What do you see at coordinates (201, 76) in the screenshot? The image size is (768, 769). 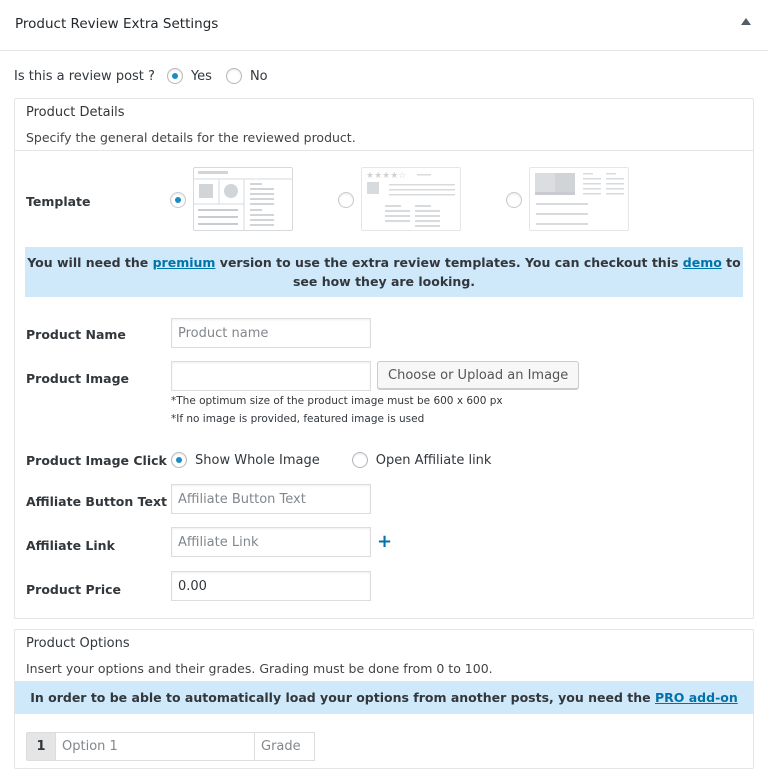 I see `review-yes-label: Yes` at bounding box center [201, 76].